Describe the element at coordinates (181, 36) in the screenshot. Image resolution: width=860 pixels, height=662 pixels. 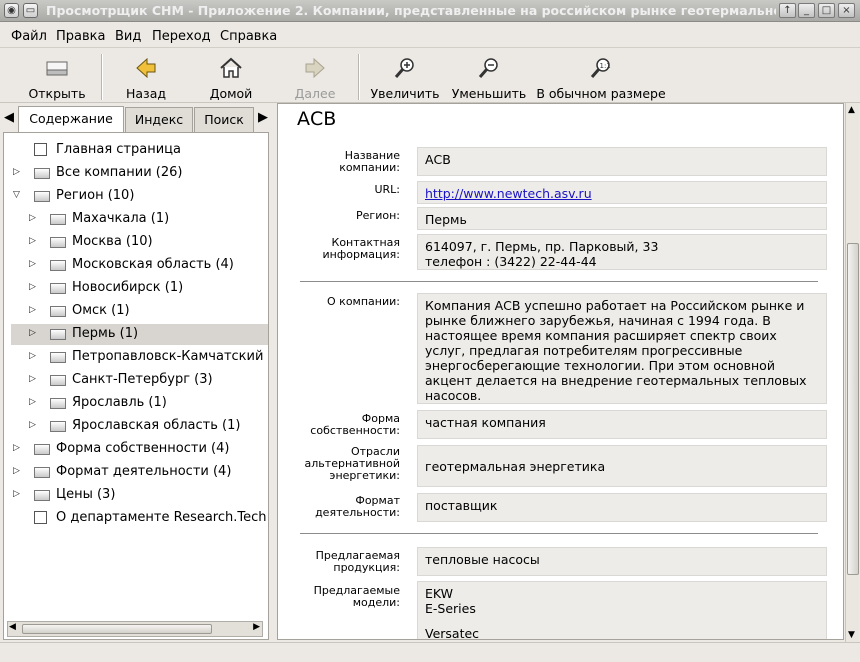
I see `menu-go: Переход` at that location.